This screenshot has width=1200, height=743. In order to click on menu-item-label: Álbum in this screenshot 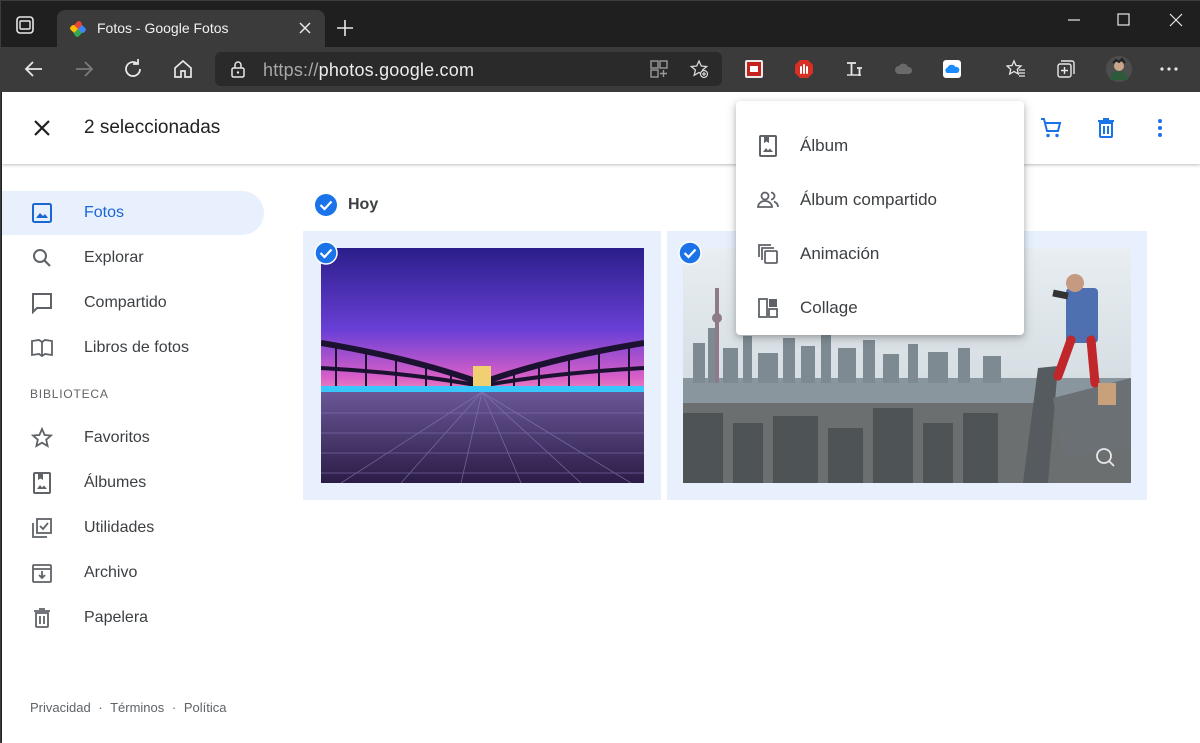, I will do `click(824, 145)`.